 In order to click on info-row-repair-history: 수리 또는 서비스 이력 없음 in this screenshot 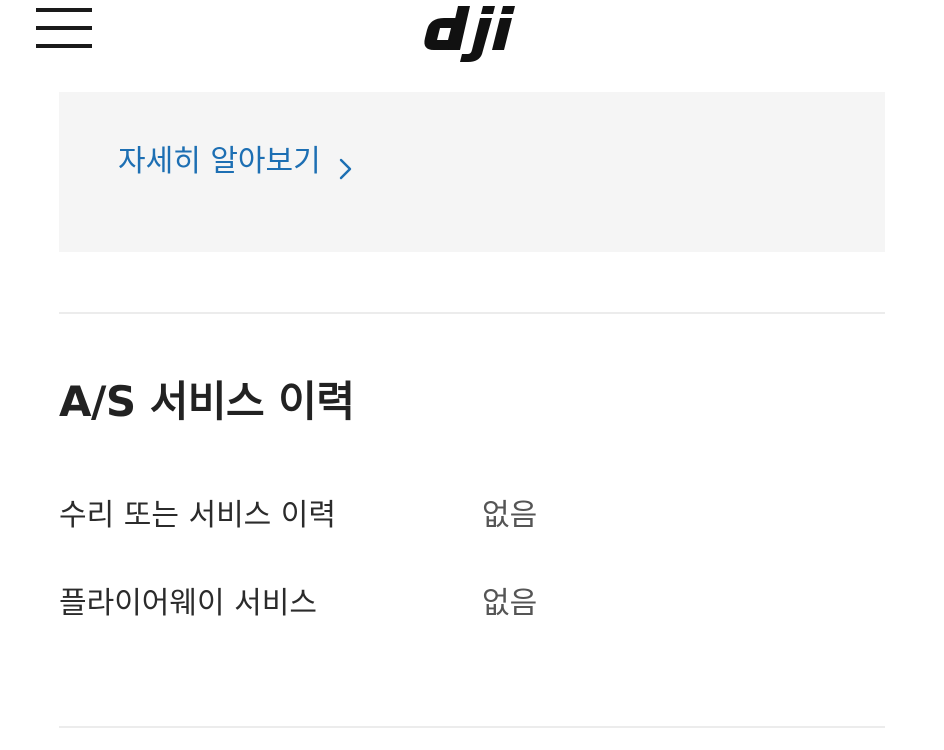, I will do `click(472, 516)`.